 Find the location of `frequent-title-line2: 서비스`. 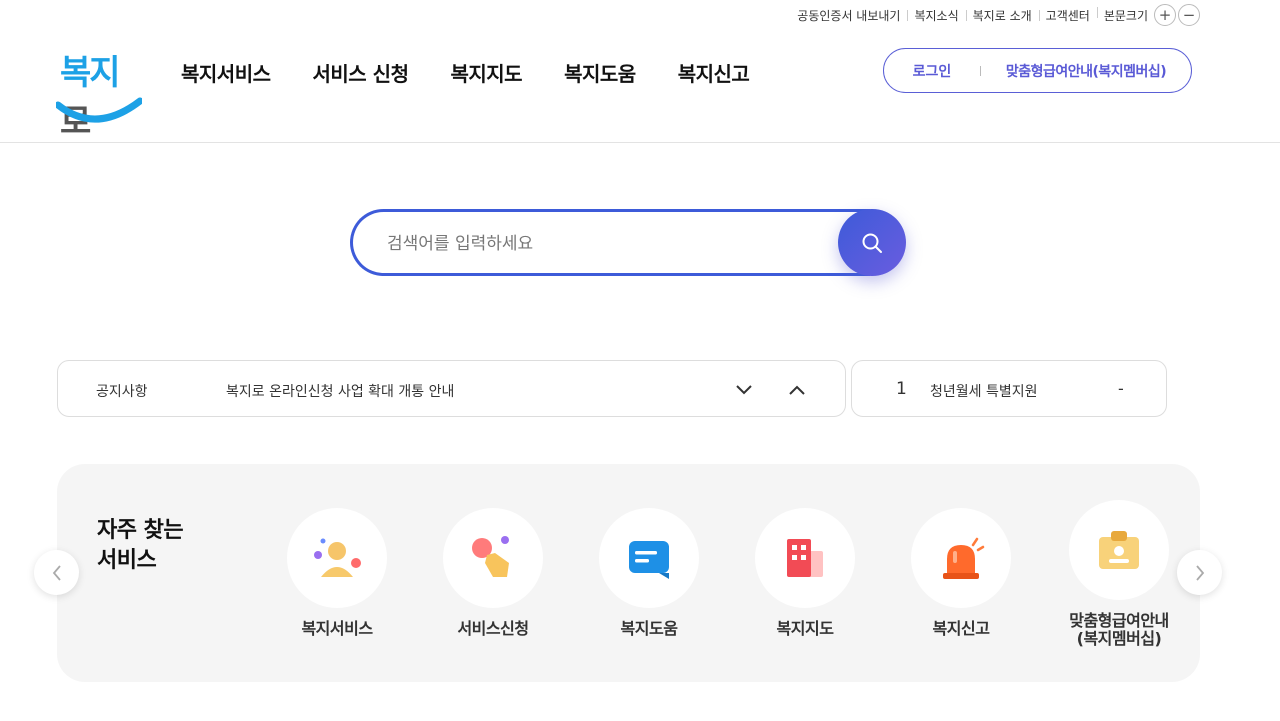

frequent-title-line2: 서비스 is located at coordinates (127, 560).